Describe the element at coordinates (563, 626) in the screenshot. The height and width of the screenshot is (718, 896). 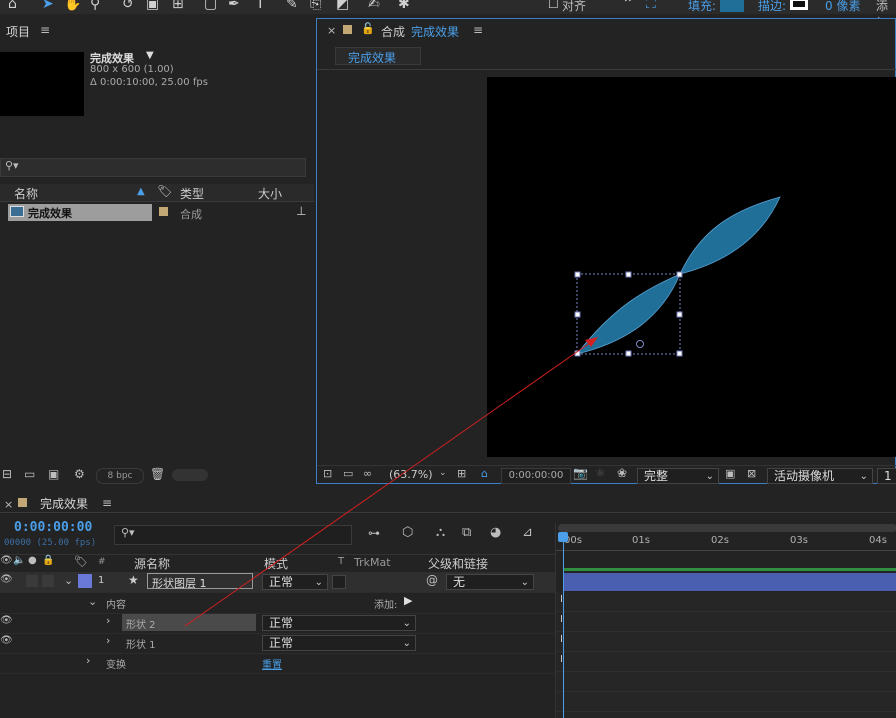
I see `playhead` at that location.